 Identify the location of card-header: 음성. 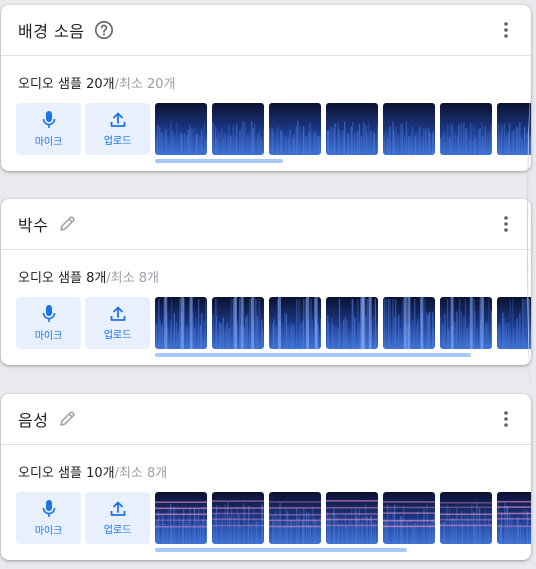
(266, 419).